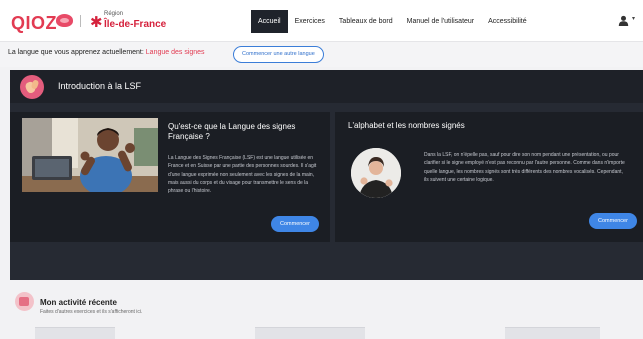  I want to click on logo-divider, so click(80, 21).